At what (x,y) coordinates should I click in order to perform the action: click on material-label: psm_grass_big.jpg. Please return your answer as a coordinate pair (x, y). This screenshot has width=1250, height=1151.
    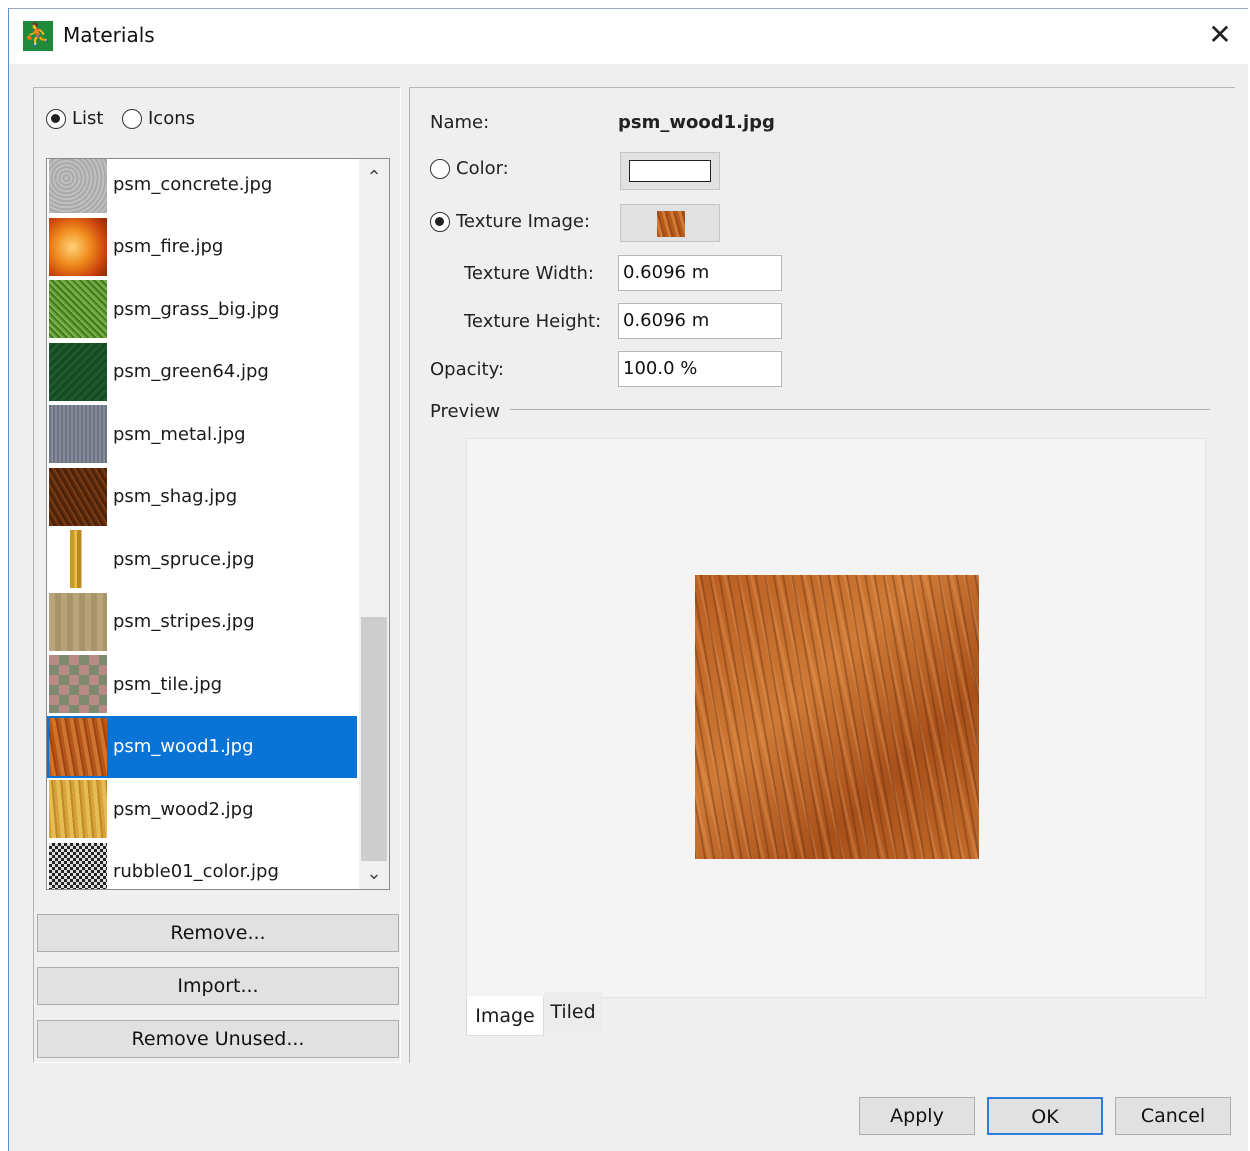
    Looking at the image, I should click on (196, 309).